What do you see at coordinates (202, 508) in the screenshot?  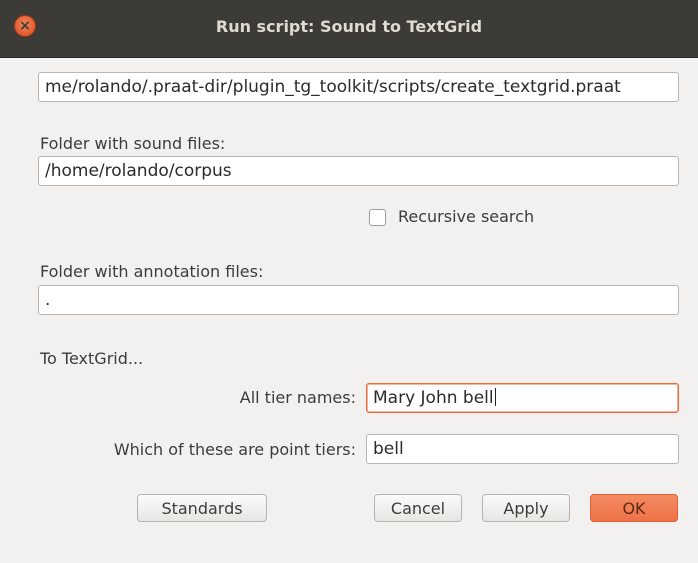 I see `standards-button: Standards` at bounding box center [202, 508].